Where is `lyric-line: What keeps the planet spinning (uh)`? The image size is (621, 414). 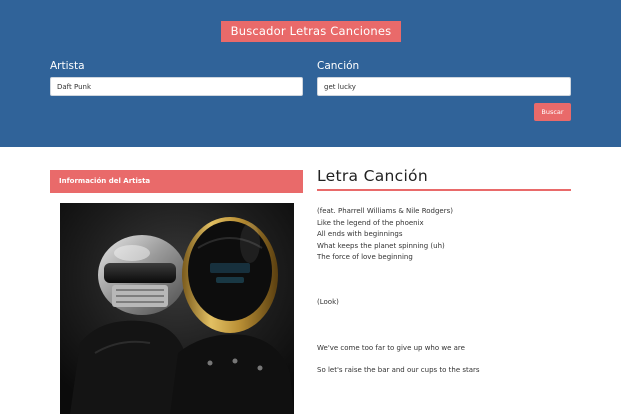
lyric-line: What keeps the planet spinning (uh) is located at coordinates (381, 245).